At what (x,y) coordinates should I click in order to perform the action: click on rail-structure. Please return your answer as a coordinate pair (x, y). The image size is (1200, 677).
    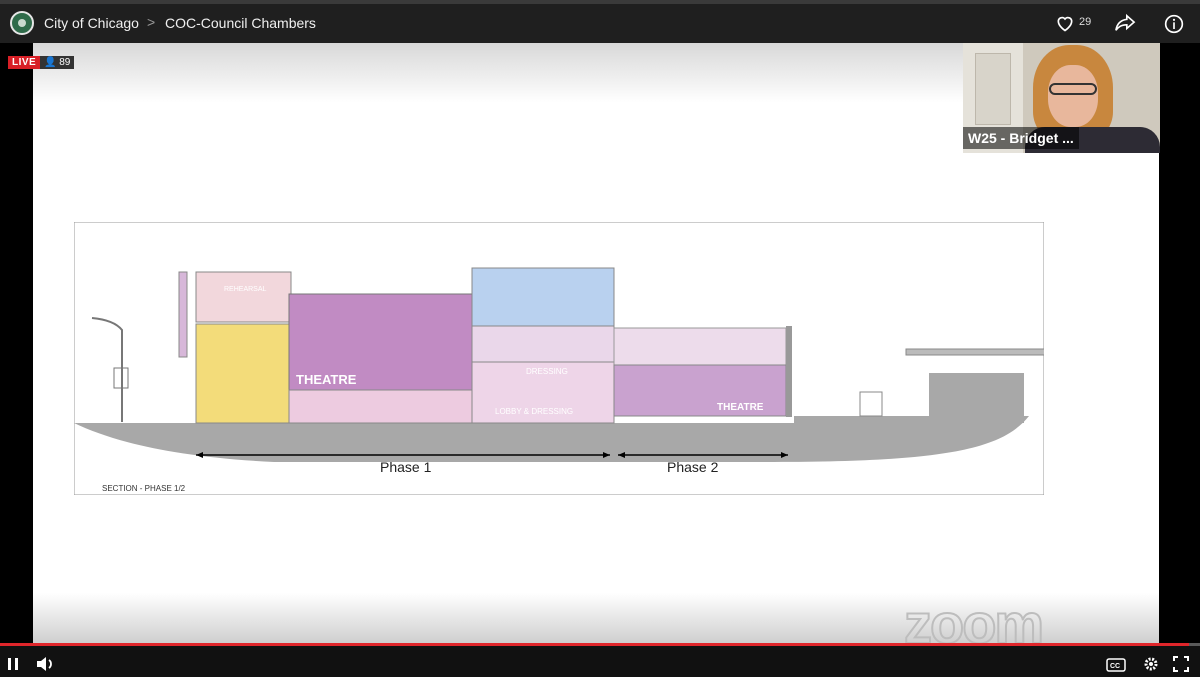
    Looking at the image, I should click on (976, 398).